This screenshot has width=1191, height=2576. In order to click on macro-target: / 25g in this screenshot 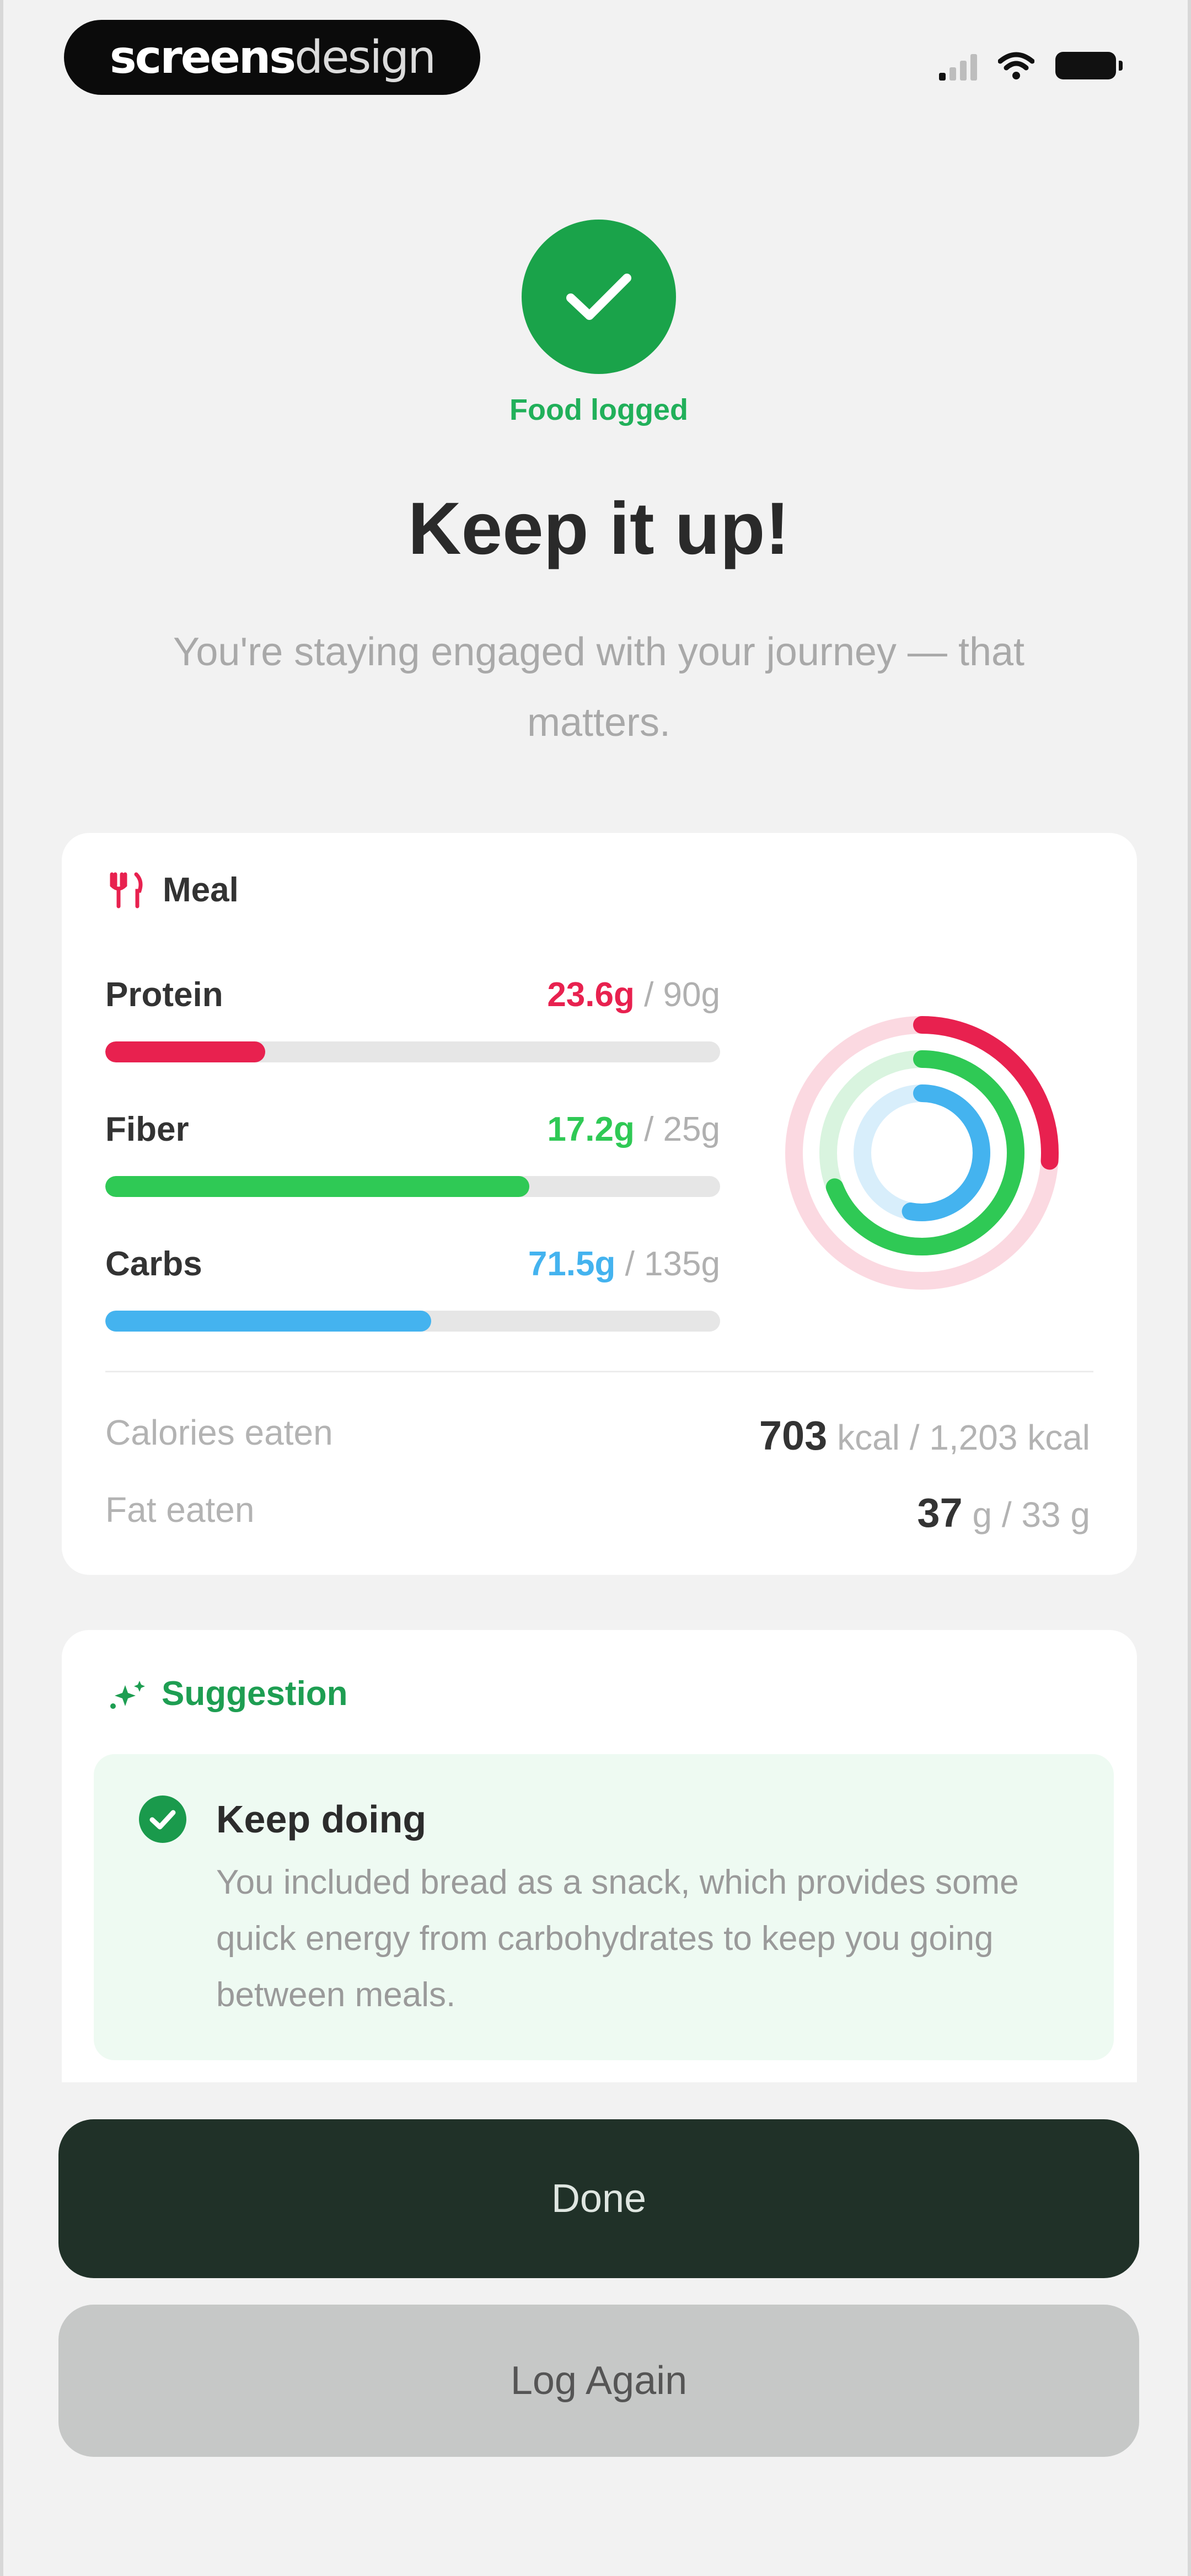, I will do `click(682, 1129)`.